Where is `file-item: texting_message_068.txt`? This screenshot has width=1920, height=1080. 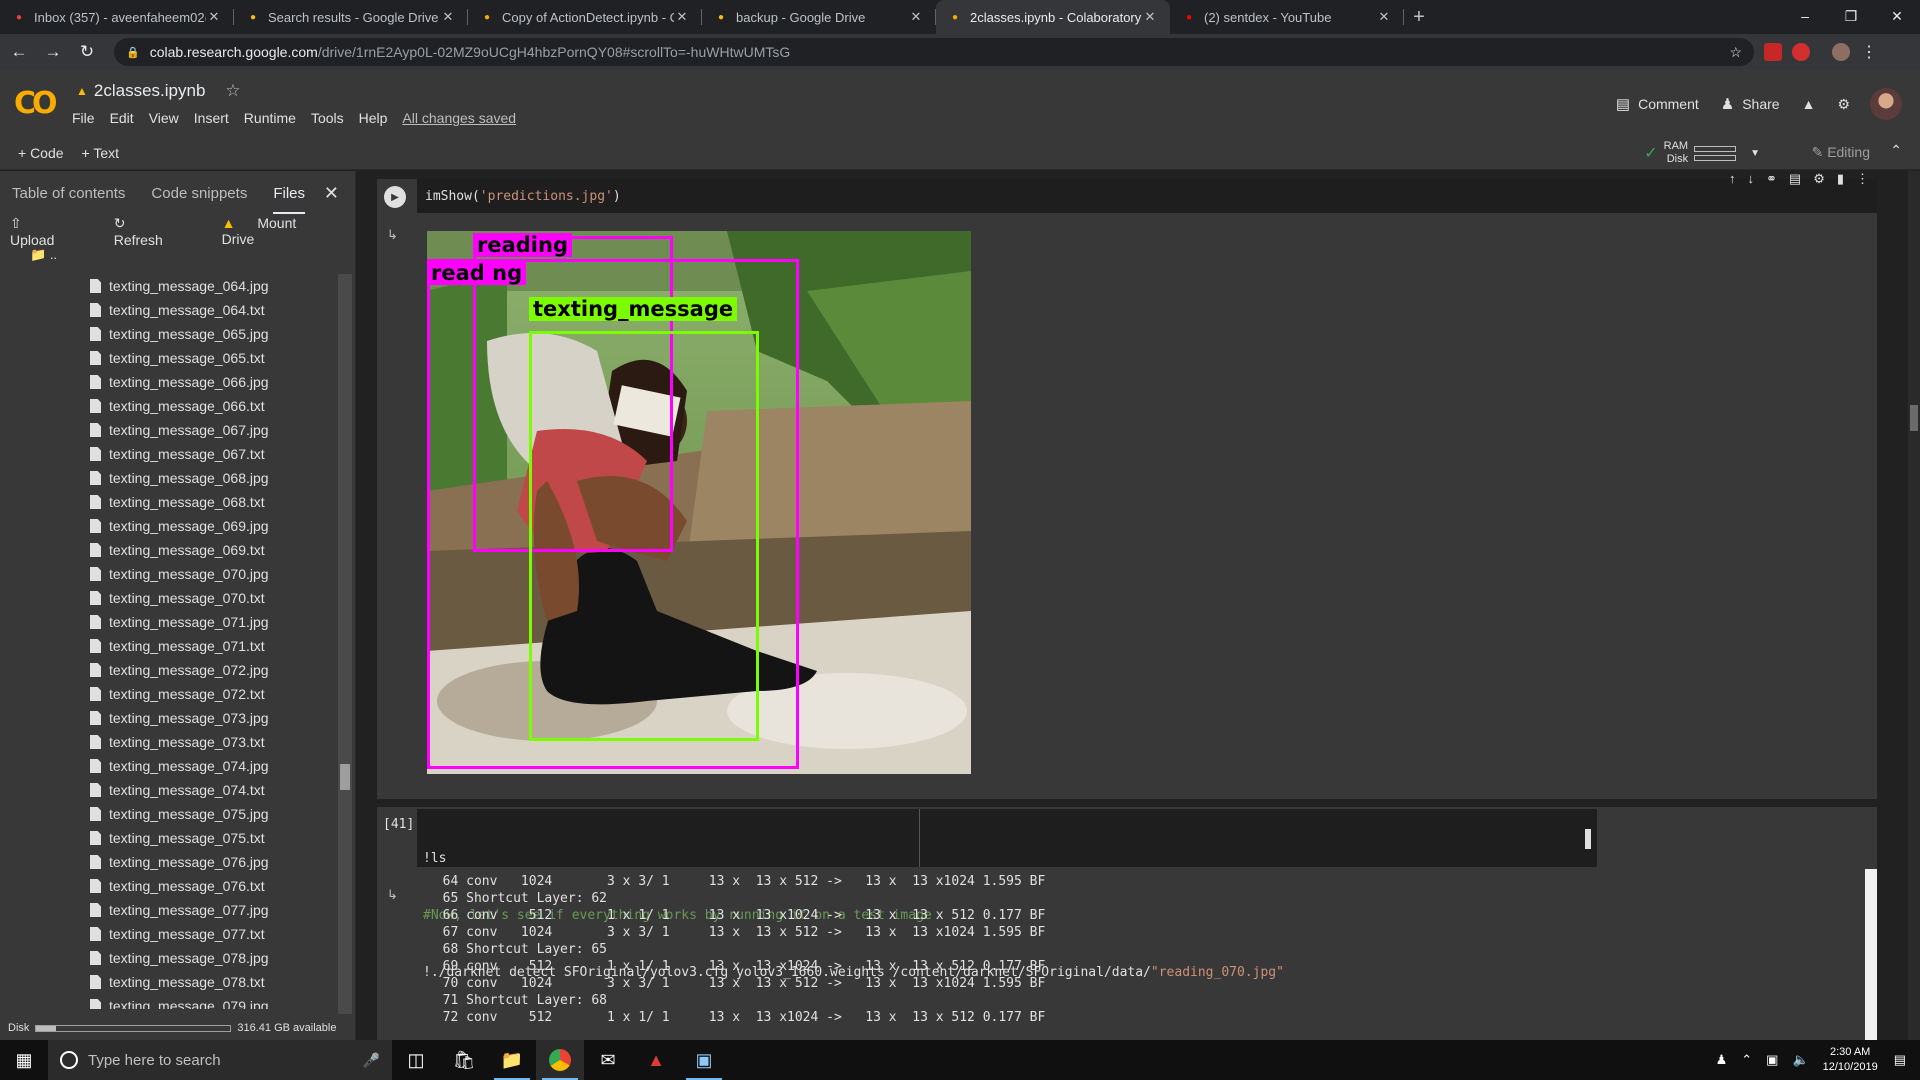 file-item: texting_message_068.txt is located at coordinates (168, 502).